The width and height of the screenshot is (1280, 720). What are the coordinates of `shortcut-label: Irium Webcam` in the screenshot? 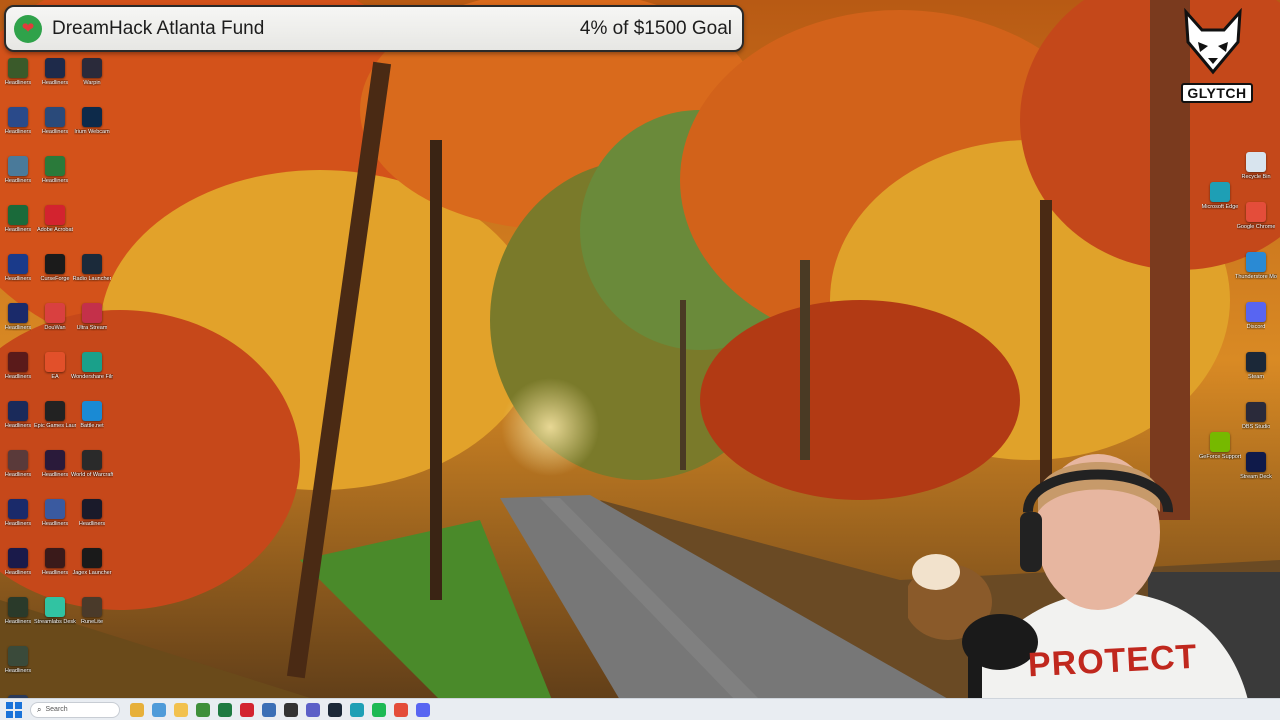 It's located at (92, 132).